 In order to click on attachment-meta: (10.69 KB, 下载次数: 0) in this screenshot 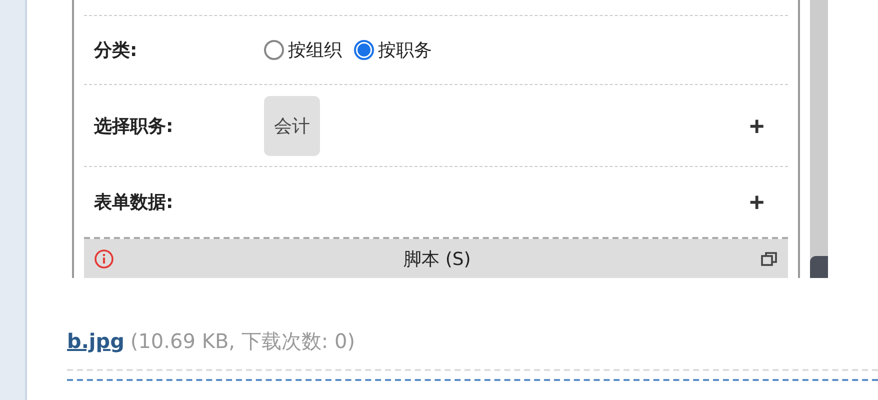, I will do `click(242, 341)`.